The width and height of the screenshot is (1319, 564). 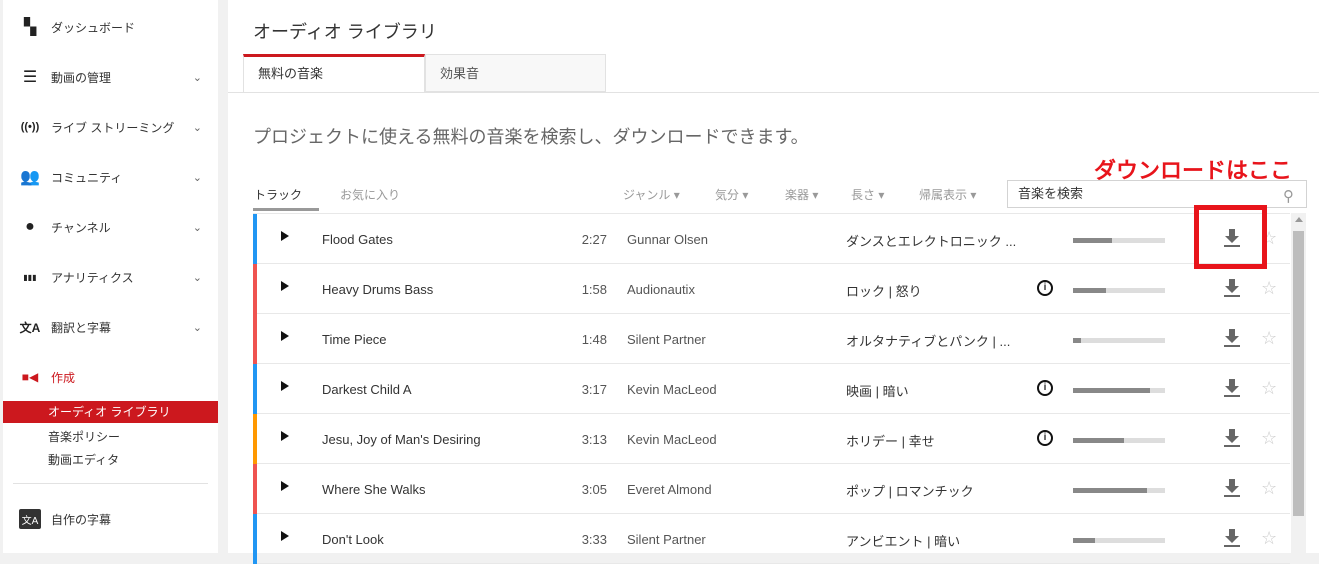 I want to click on filter-length: 長さ ▾, so click(x=867, y=194).